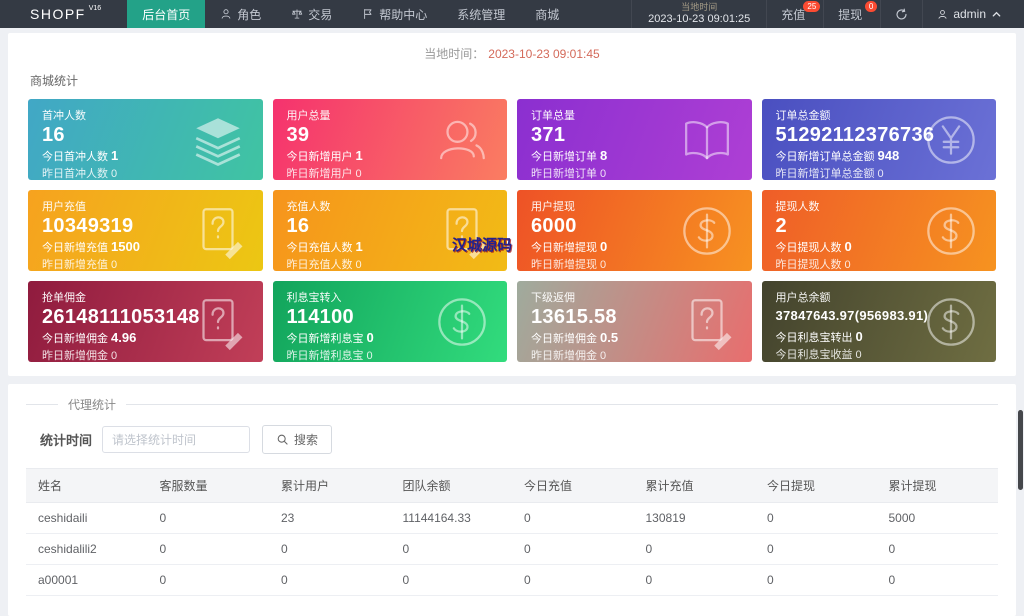  Describe the element at coordinates (634, 230) in the screenshot. I see `stat-card-6: 用户提现 6000 今日新增提现 0 昨日新增提现 0` at that location.